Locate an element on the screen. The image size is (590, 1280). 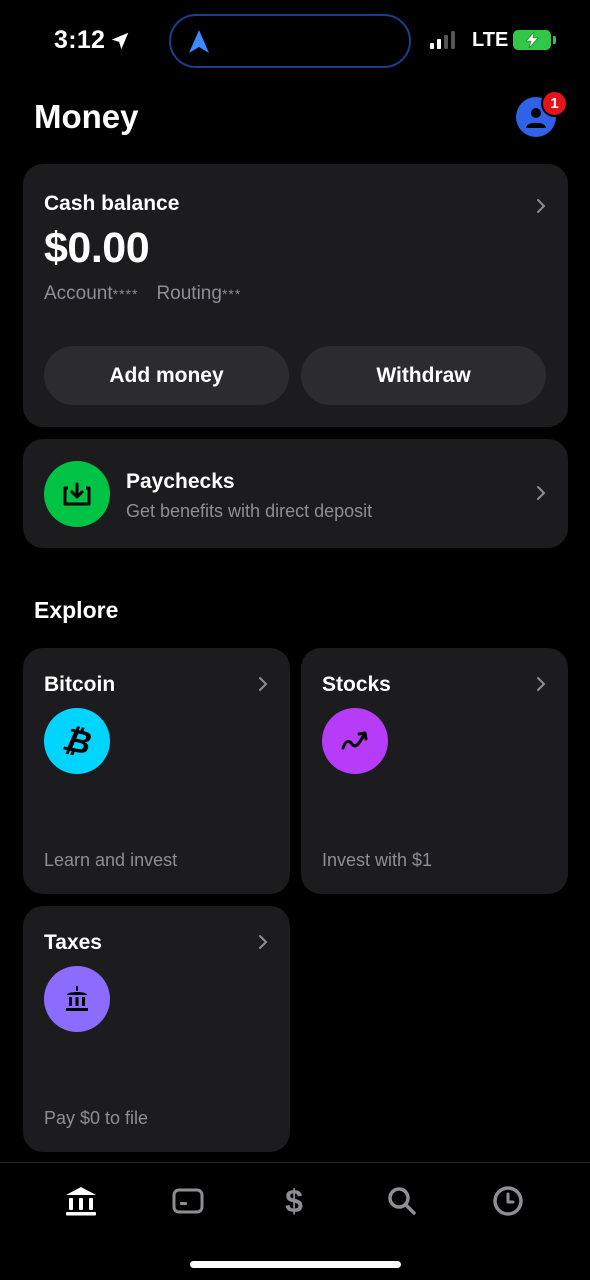
cash-balance-label: Cash balance is located at coordinates (112, 203).